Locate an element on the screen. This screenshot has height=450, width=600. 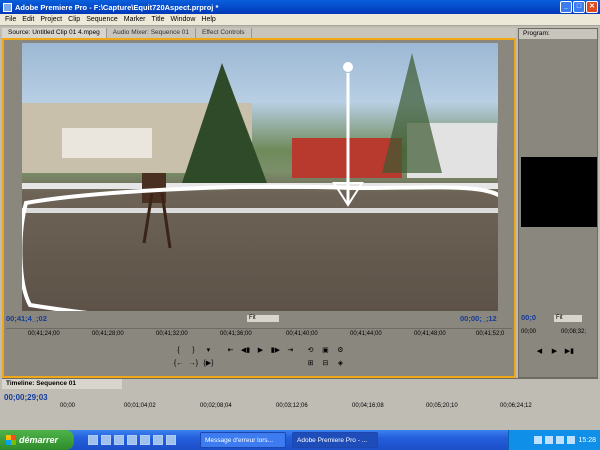
menu-marker: Marker is located at coordinates (135, 19).